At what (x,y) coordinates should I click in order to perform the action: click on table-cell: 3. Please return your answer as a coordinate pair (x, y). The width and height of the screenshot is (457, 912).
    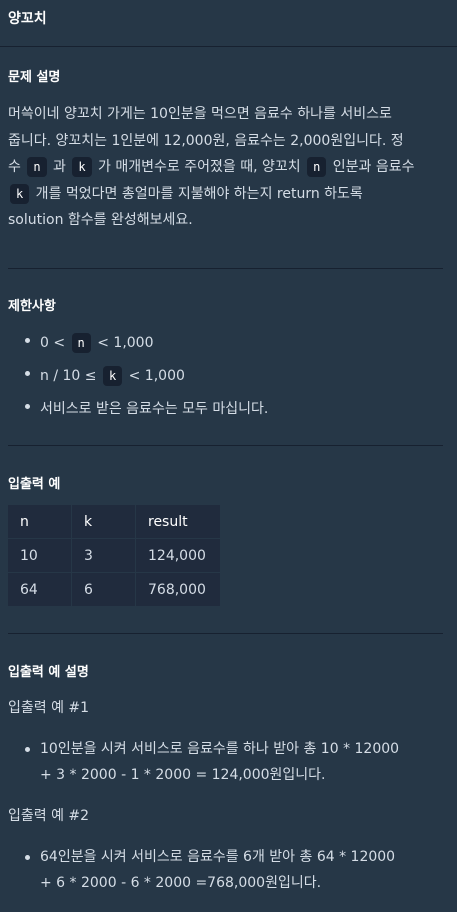
    Looking at the image, I should click on (103, 555).